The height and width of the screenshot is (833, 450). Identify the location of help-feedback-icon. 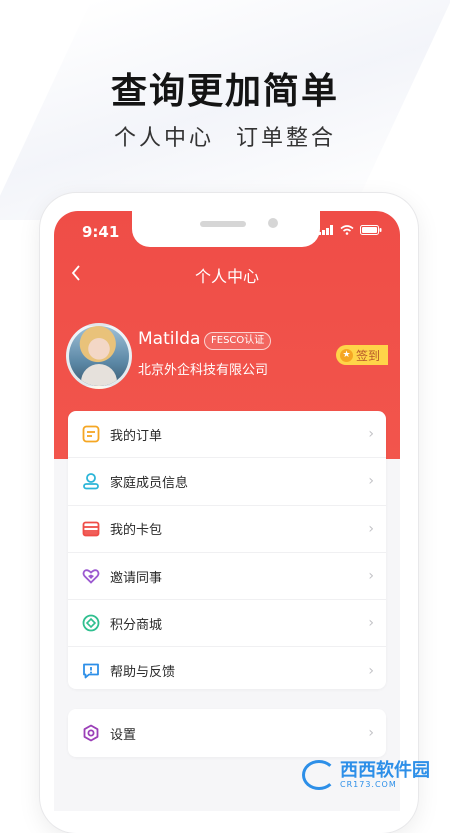
(91, 671).